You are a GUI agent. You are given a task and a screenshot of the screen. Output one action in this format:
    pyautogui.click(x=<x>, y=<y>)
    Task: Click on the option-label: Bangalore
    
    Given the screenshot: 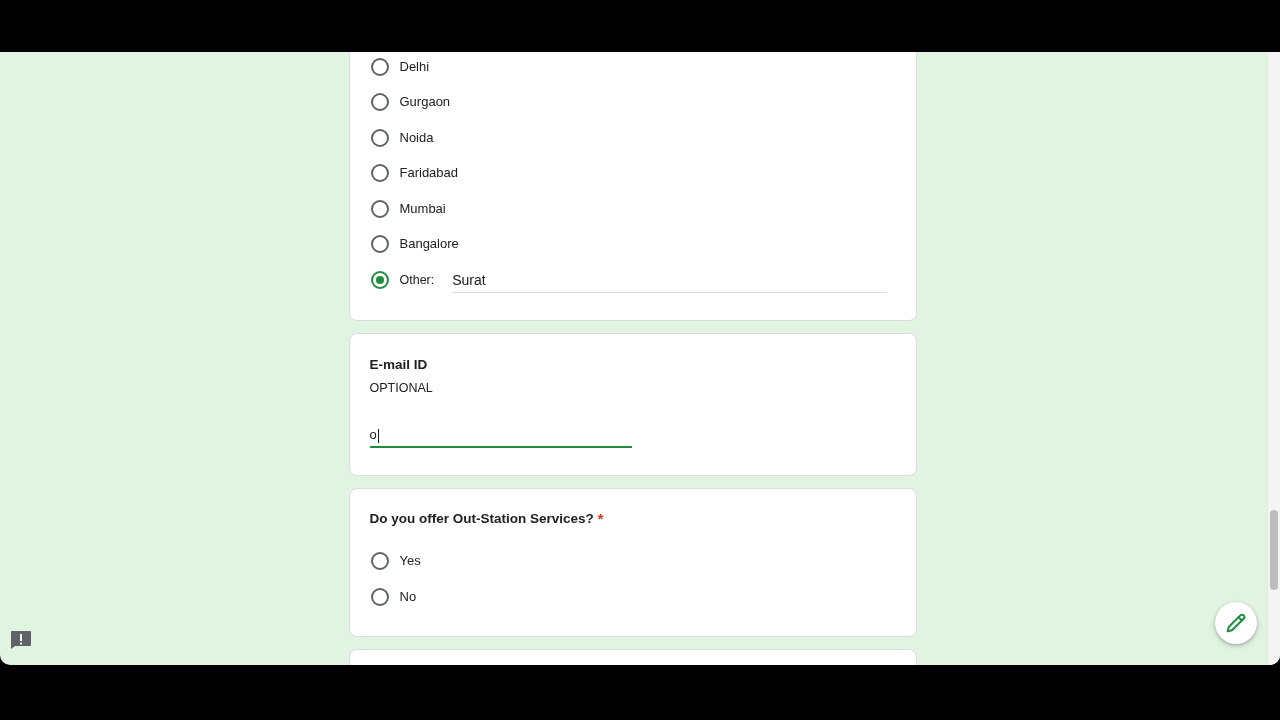 What is the action you would take?
    pyautogui.click(x=429, y=244)
    